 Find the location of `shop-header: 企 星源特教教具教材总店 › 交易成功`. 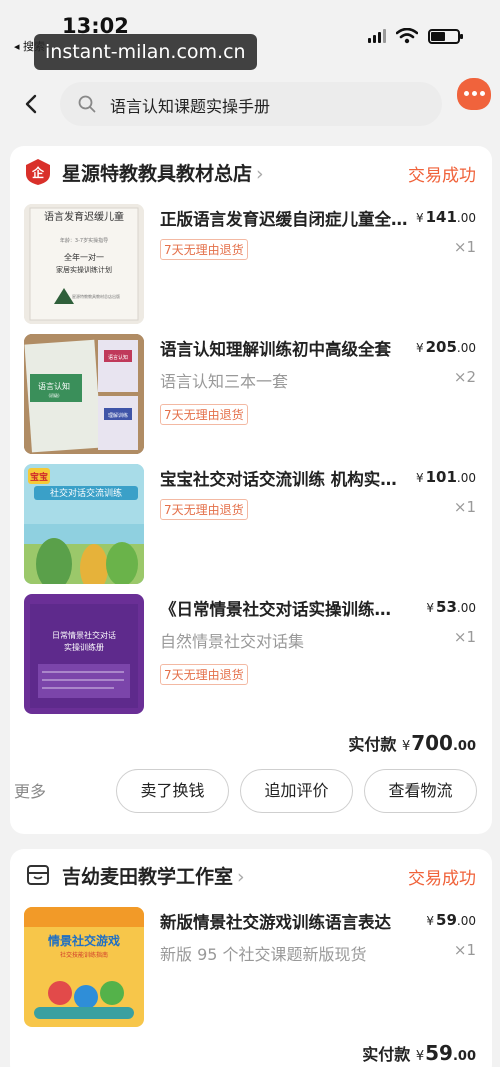

shop-header: 企 星源特教教具教材总店 › 交易成功 is located at coordinates (251, 172).